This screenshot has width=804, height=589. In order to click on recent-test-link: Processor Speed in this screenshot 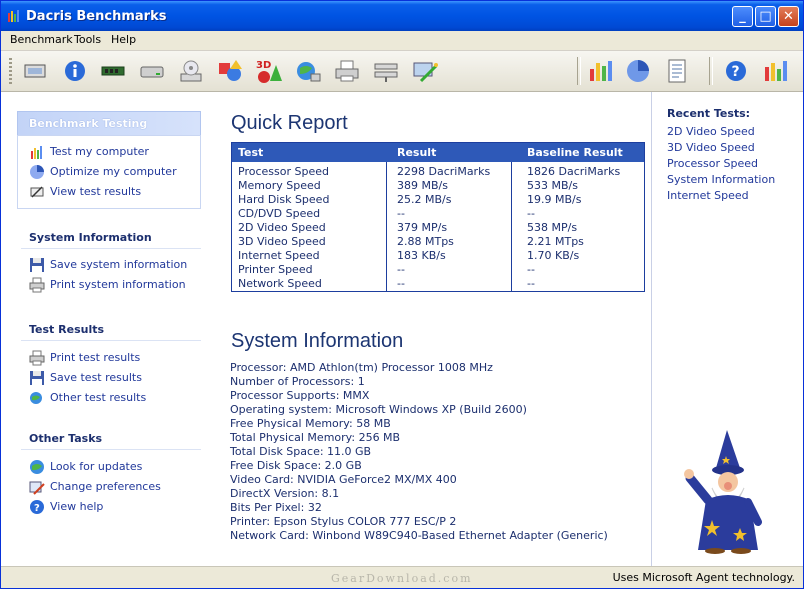, I will do `click(712, 163)`.